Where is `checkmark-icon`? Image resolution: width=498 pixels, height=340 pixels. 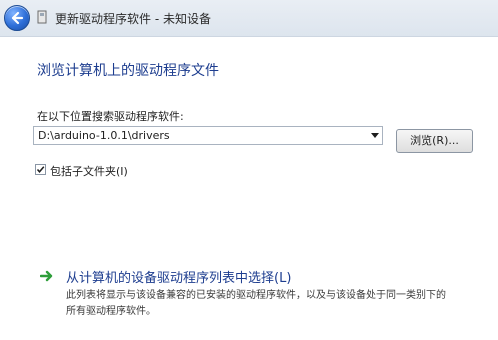 checkmark-icon is located at coordinates (40, 169).